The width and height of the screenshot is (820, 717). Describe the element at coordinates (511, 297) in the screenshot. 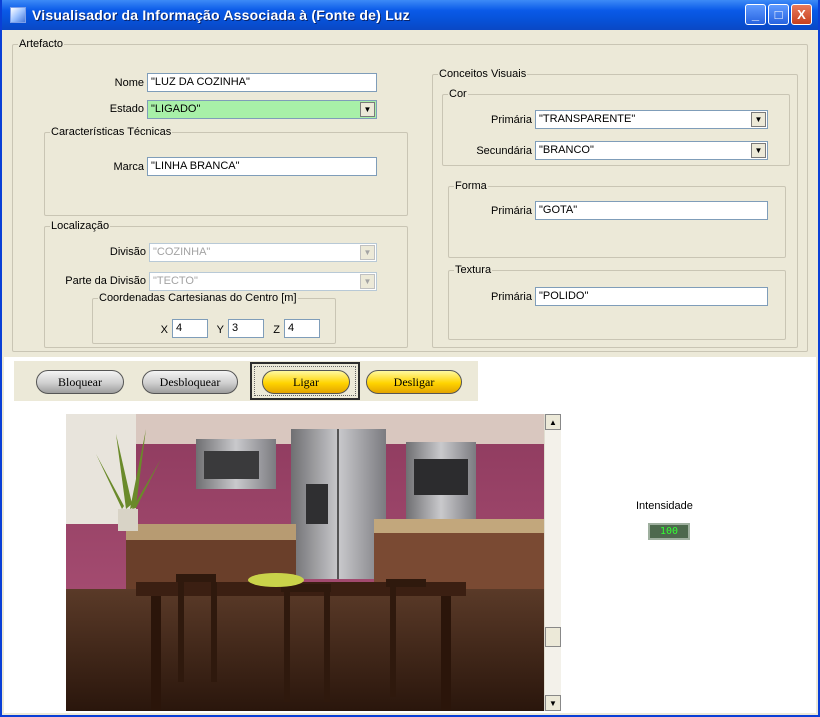

I see `textura-primaria-label: Primária` at that location.